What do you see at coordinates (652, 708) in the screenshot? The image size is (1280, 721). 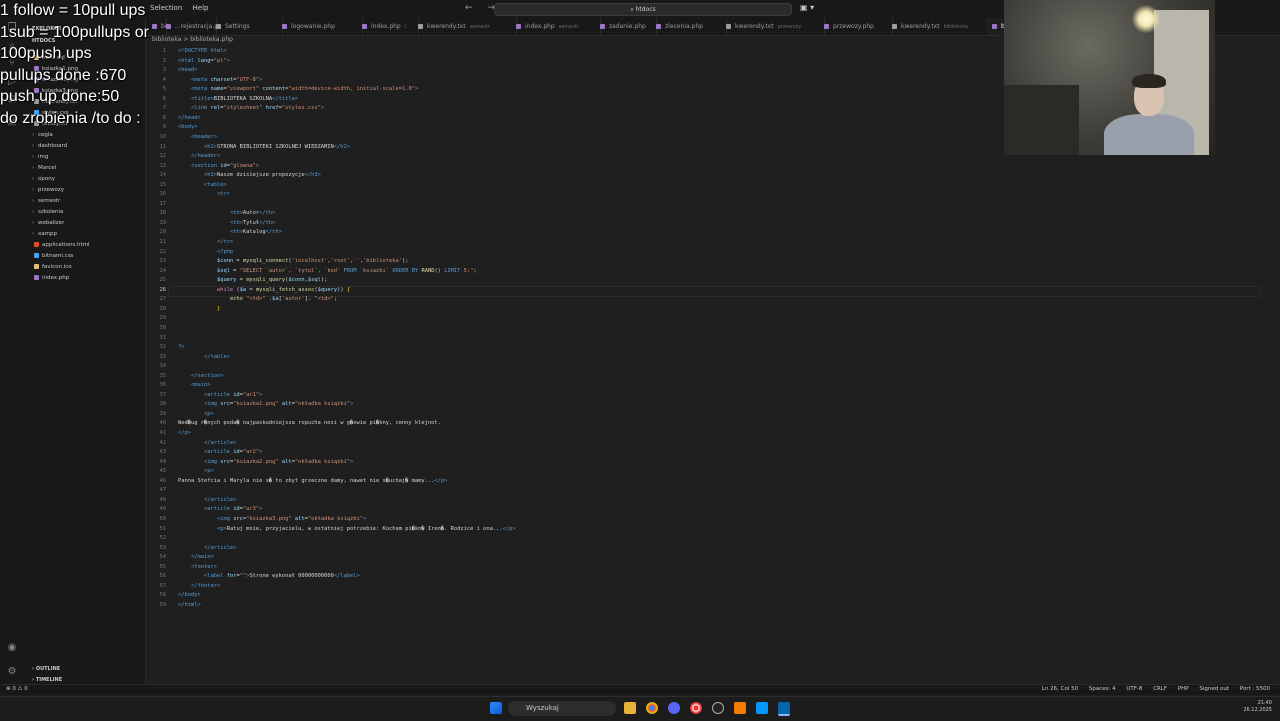 I see `chrome-icon` at bounding box center [652, 708].